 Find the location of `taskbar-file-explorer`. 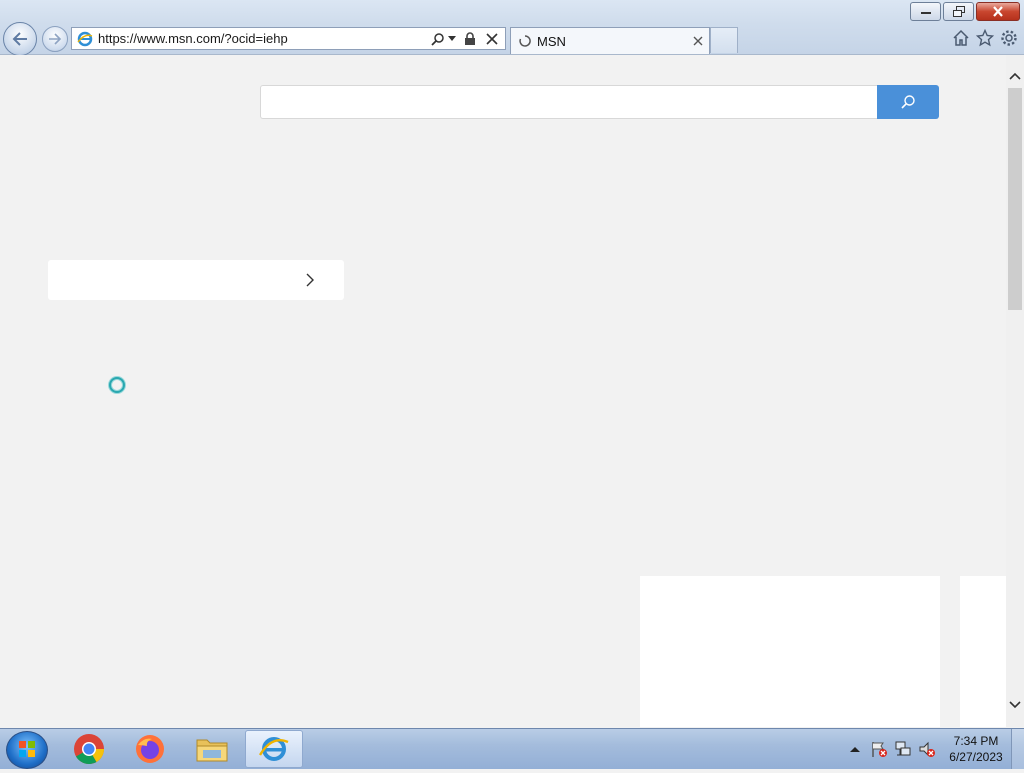

taskbar-file-explorer is located at coordinates (212, 749).